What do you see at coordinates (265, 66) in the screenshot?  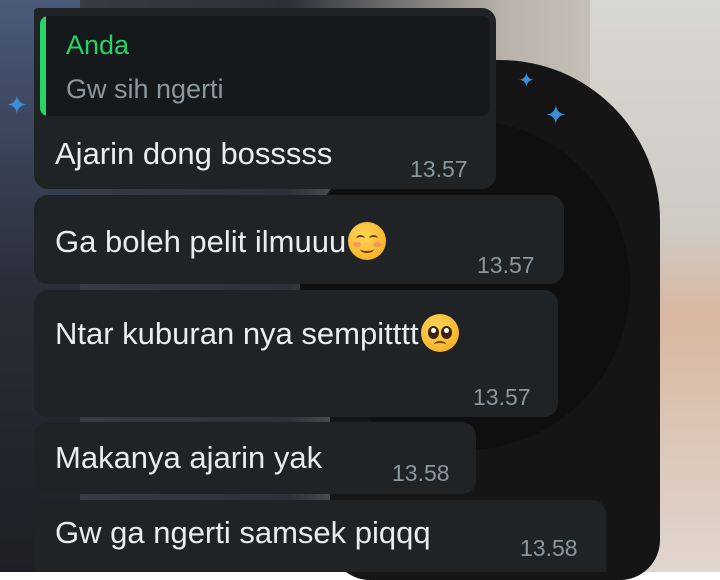 I see `quoted-reply: Anda Gw sih ngerti` at bounding box center [265, 66].